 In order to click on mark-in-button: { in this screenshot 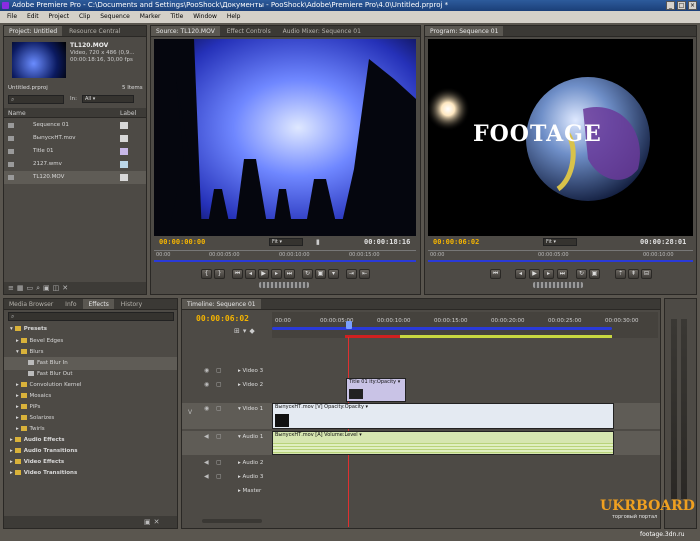, I will do `click(206, 274)`.